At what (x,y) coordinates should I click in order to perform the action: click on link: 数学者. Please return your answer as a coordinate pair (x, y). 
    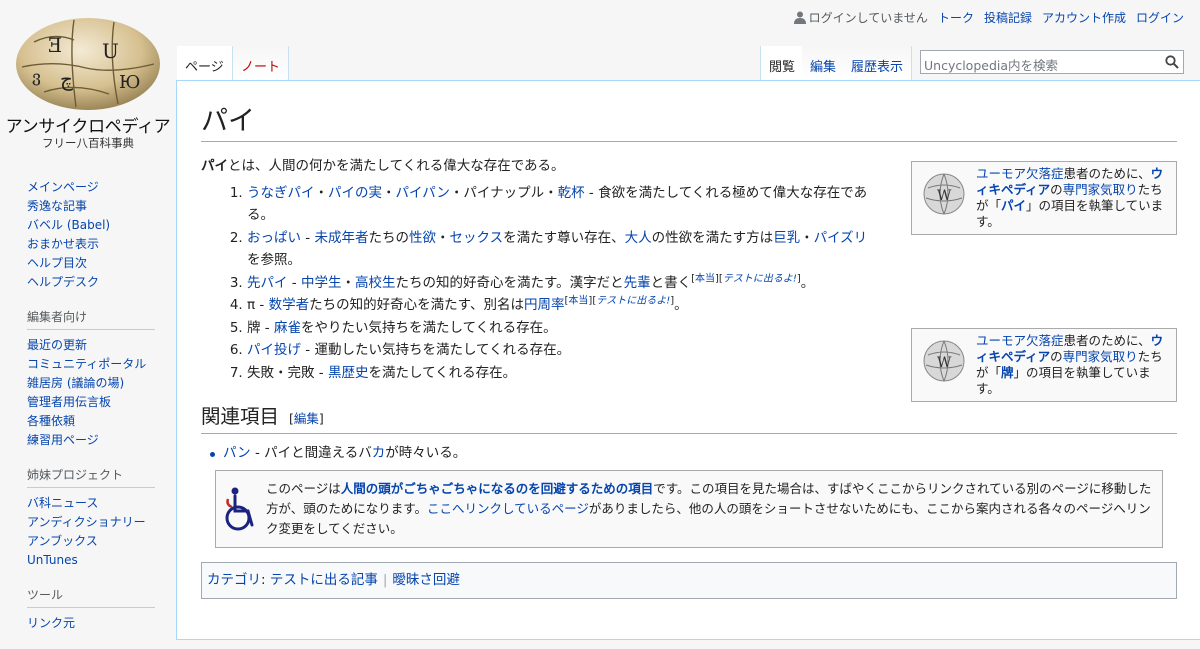
    Looking at the image, I should click on (289, 305).